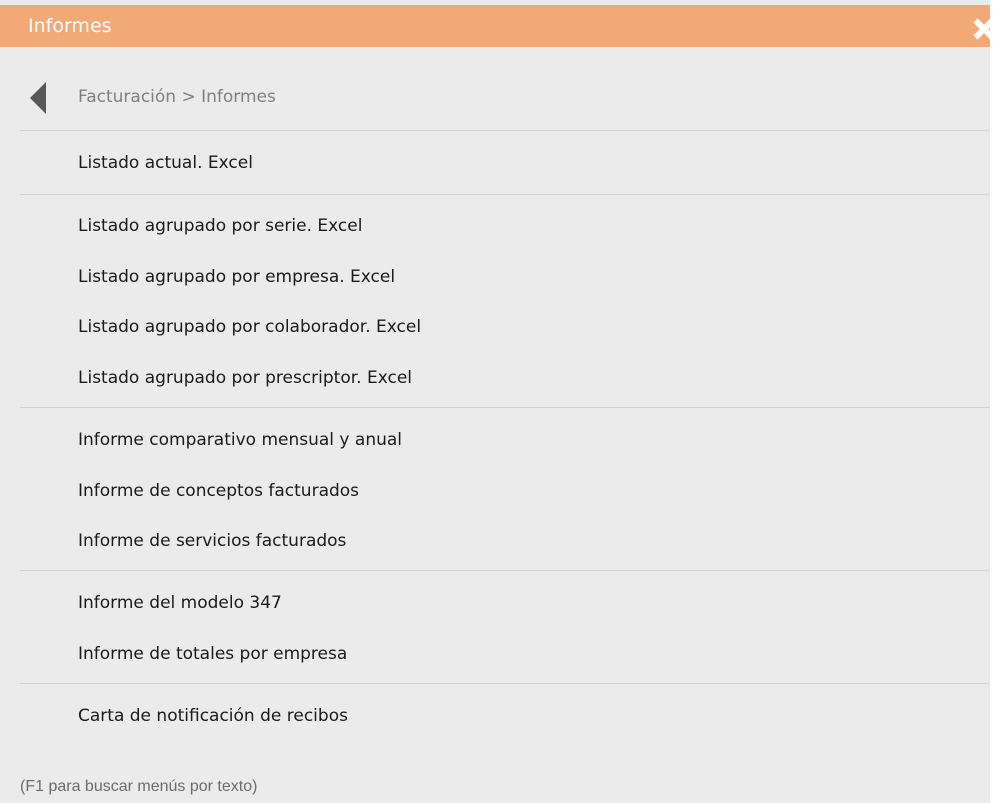  Describe the element at coordinates (495, 26) in the screenshot. I see `title-bar: Informes` at that location.